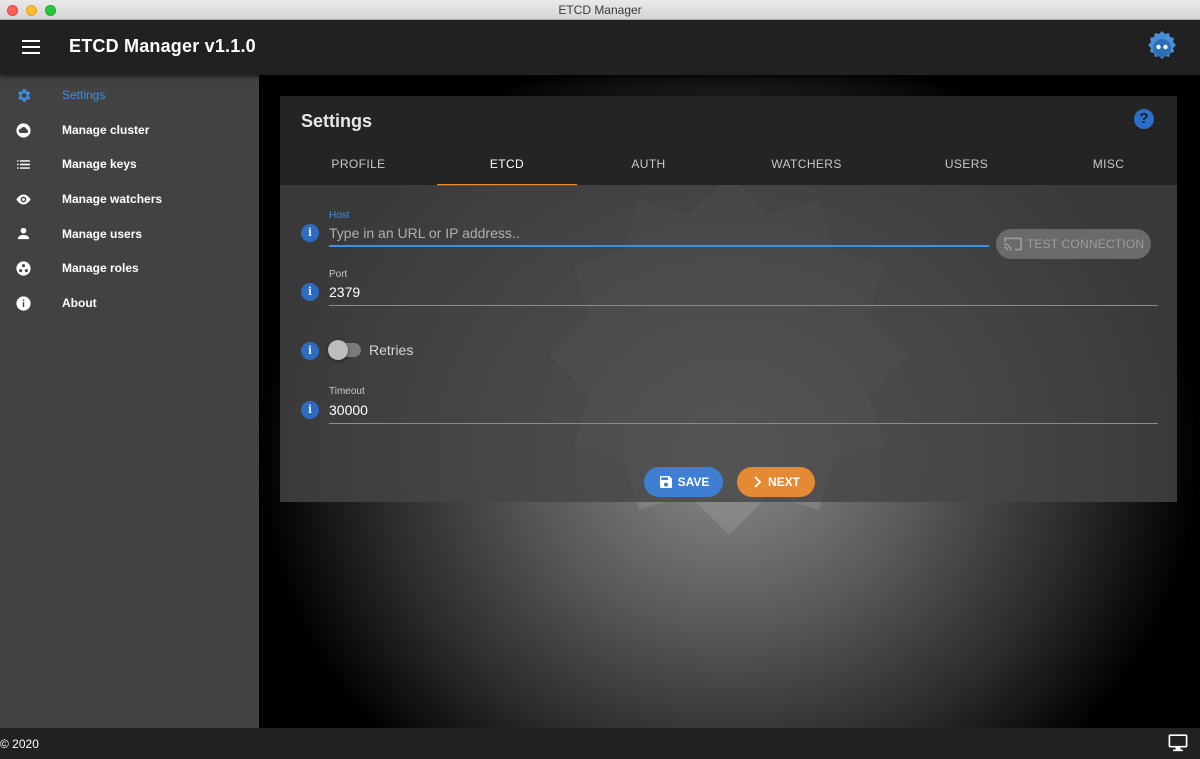 This screenshot has height=759, width=1200. What do you see at coordinates (338, 350) in the screenshot?
I see `toggle-knob` at bounding box center [338, 350].